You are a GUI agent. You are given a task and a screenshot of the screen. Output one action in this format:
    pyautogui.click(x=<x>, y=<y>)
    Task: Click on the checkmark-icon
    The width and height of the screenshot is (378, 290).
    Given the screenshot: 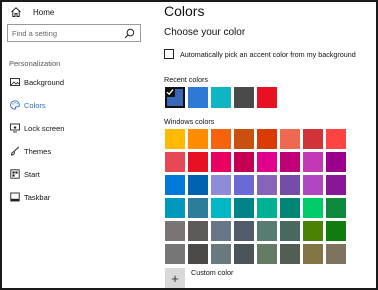 What is the action you would take?
    pyautogui.click(x=170, y=92)
    